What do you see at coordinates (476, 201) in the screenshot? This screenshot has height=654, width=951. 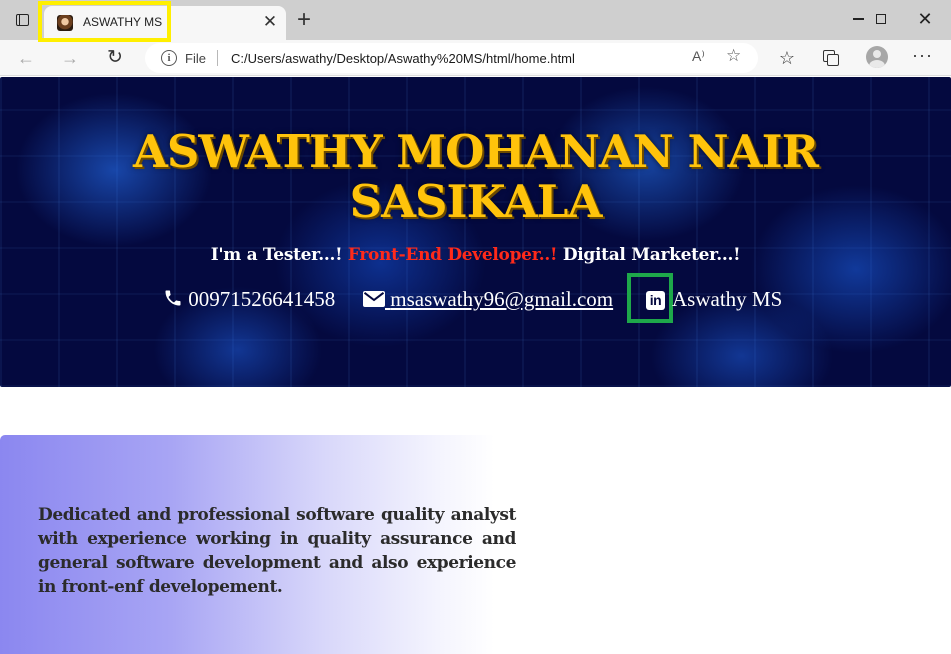 I see `name-line-2: SASIKALA` at bounding box center [476, 201].